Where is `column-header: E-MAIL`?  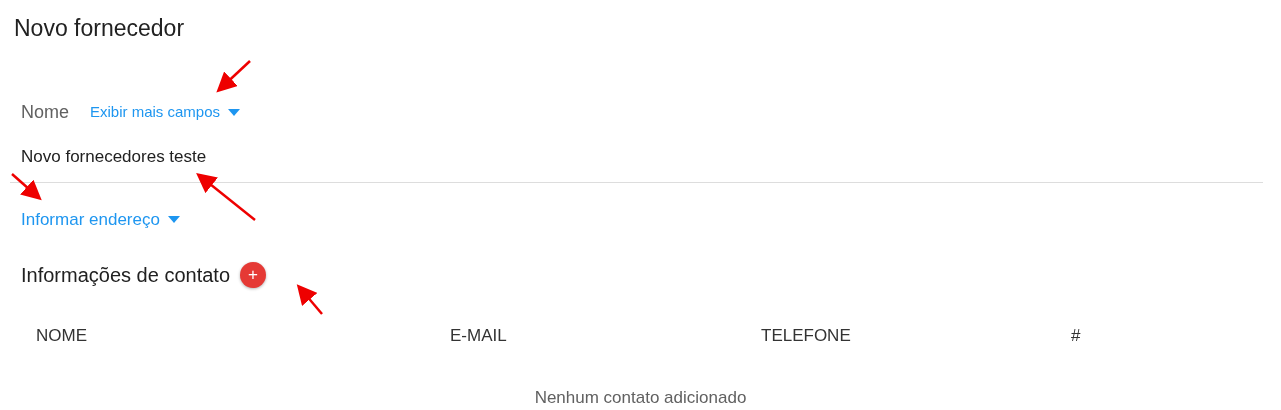 column-header: E-MAIL is located at coordinates (478, 335).